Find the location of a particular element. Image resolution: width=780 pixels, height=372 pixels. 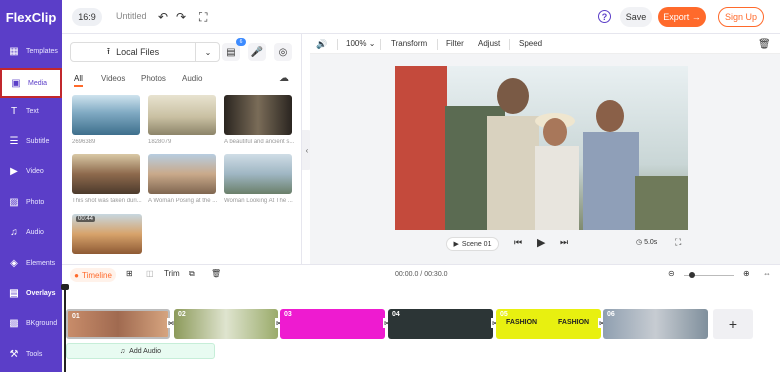

add-audio-label: Add Audio is located at coordinates (145, 351).